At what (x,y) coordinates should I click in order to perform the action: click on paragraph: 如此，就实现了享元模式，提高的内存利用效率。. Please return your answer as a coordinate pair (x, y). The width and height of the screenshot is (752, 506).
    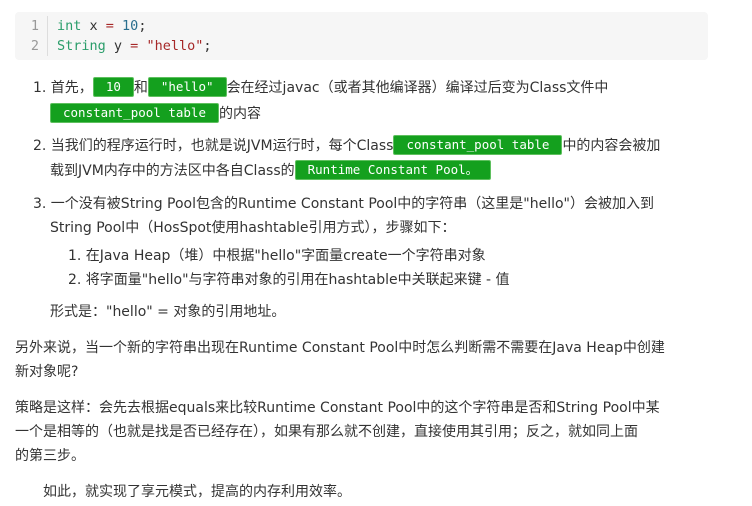
    Looking at the image, I should click on (197, 492).